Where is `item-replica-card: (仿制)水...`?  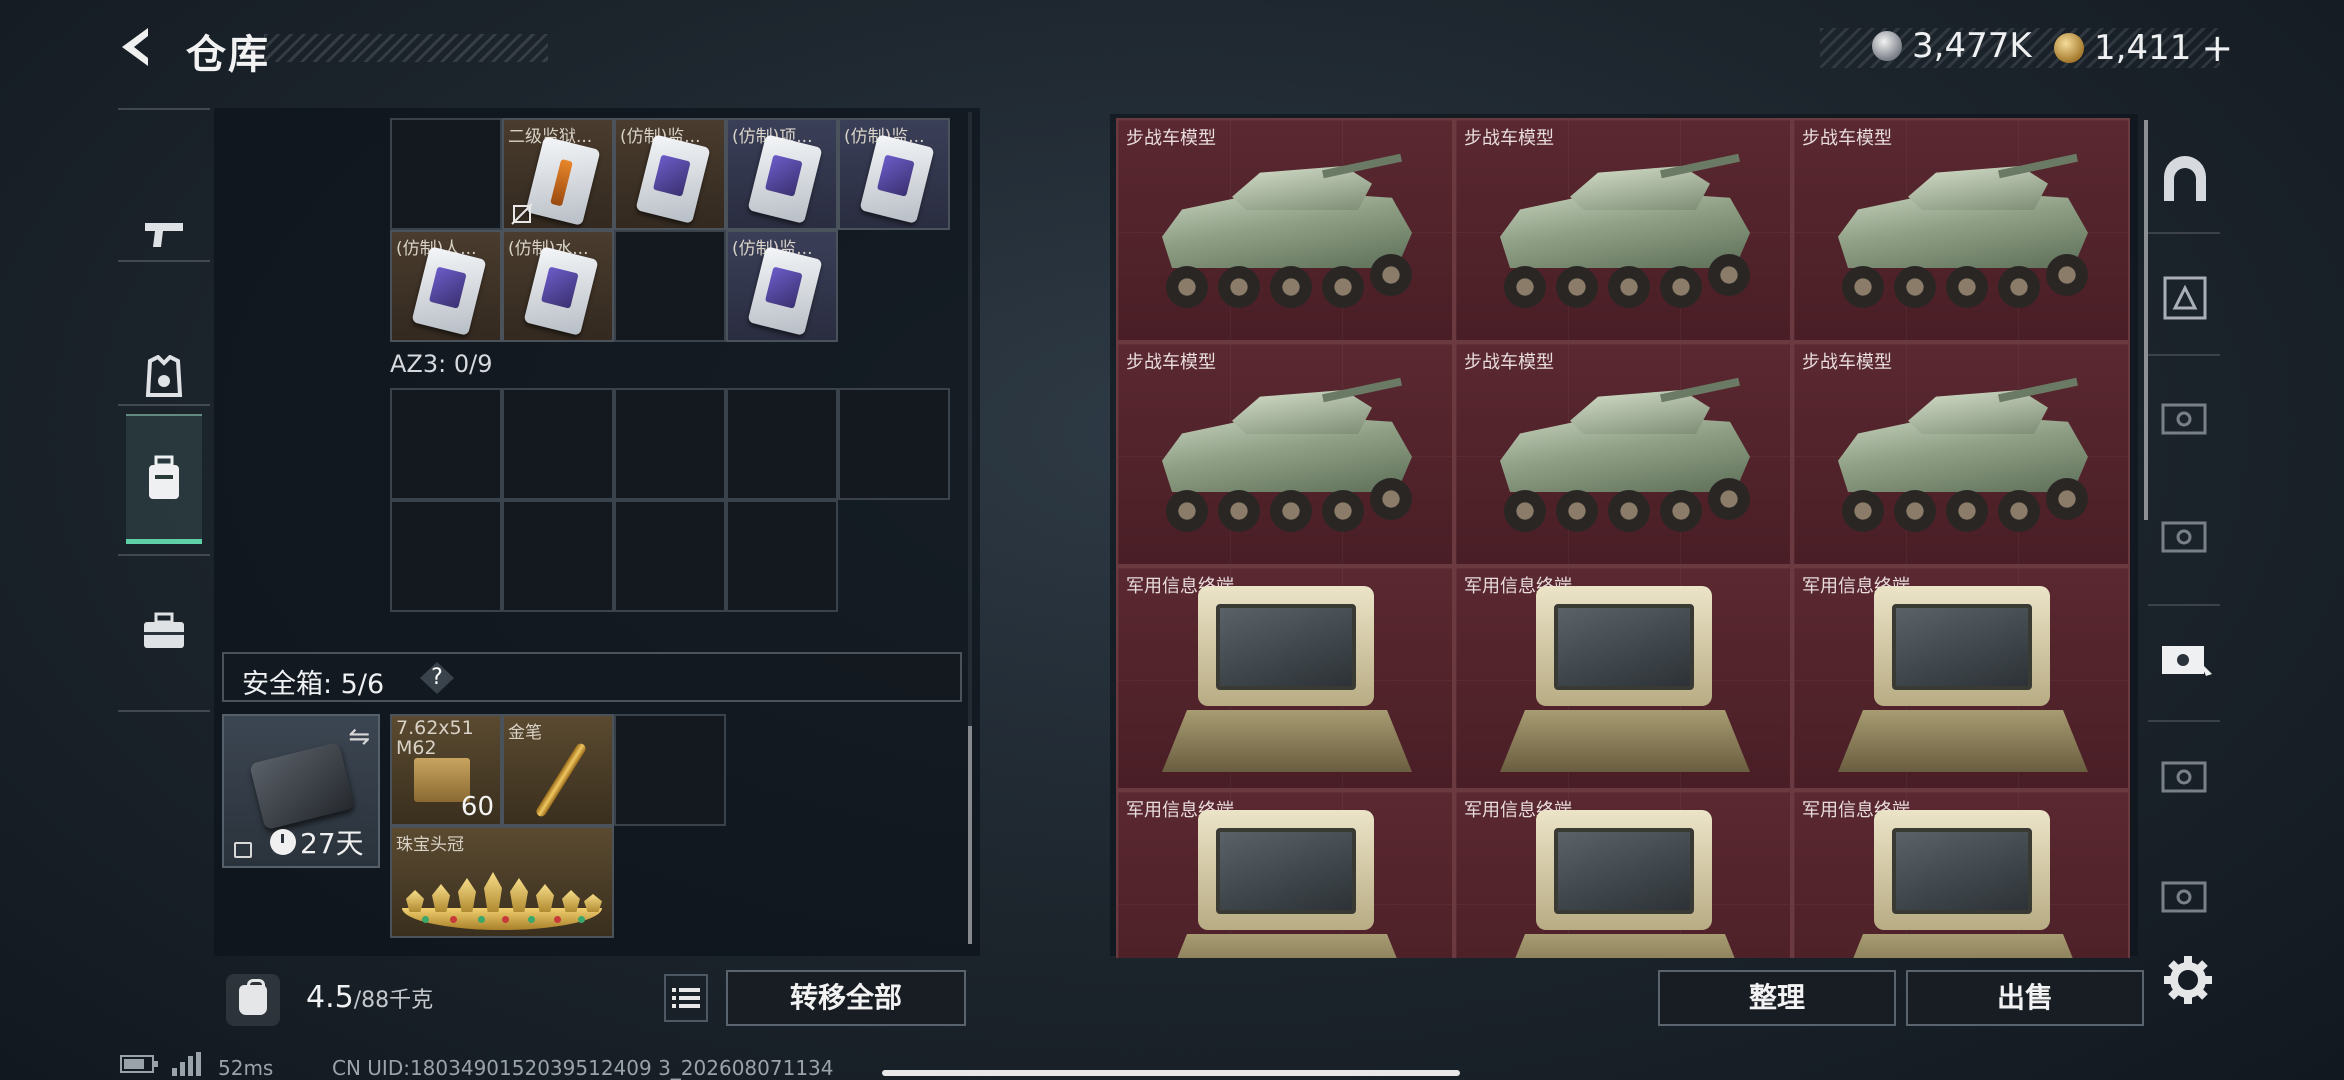 item-replica-card: (仿制)水... is located at coordinates (558, 286).